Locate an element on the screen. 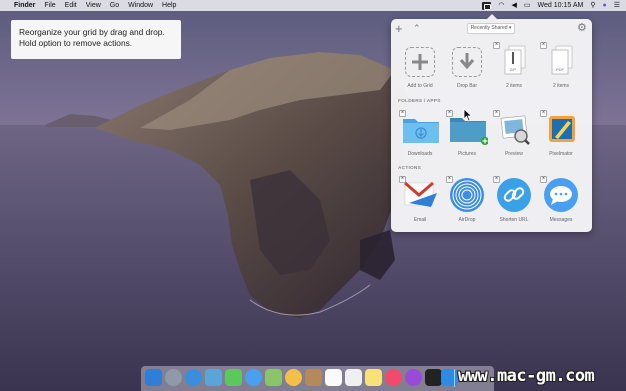  grid-item-caption: Preview is located at coordinates (514, 154).